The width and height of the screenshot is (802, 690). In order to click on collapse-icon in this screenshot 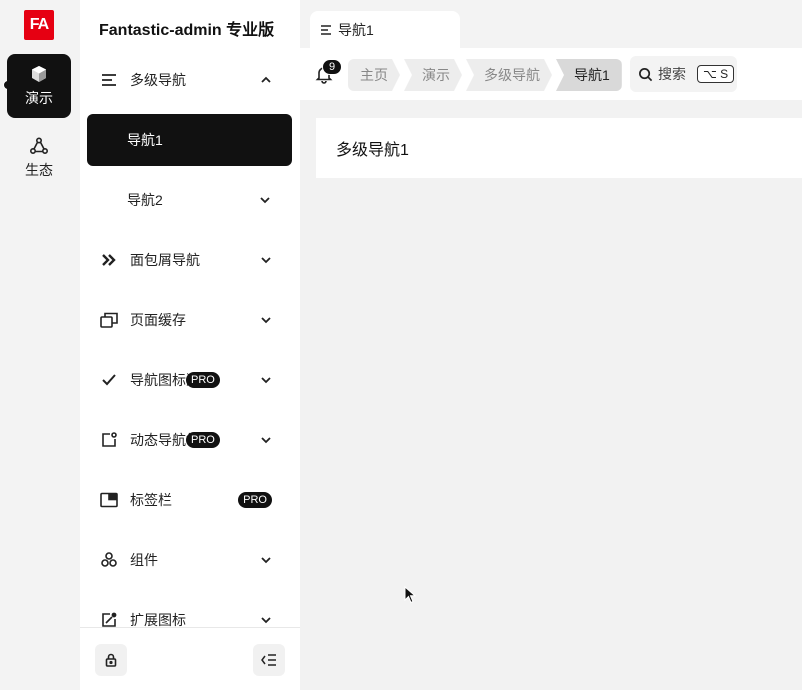, I will do `click(268, 660)`.